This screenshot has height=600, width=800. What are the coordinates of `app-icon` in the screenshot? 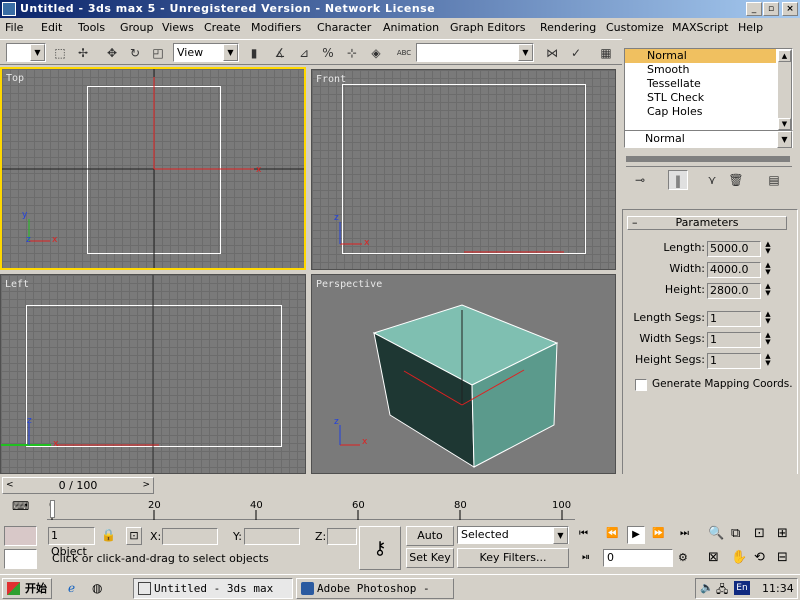 It's located at (9, 9).